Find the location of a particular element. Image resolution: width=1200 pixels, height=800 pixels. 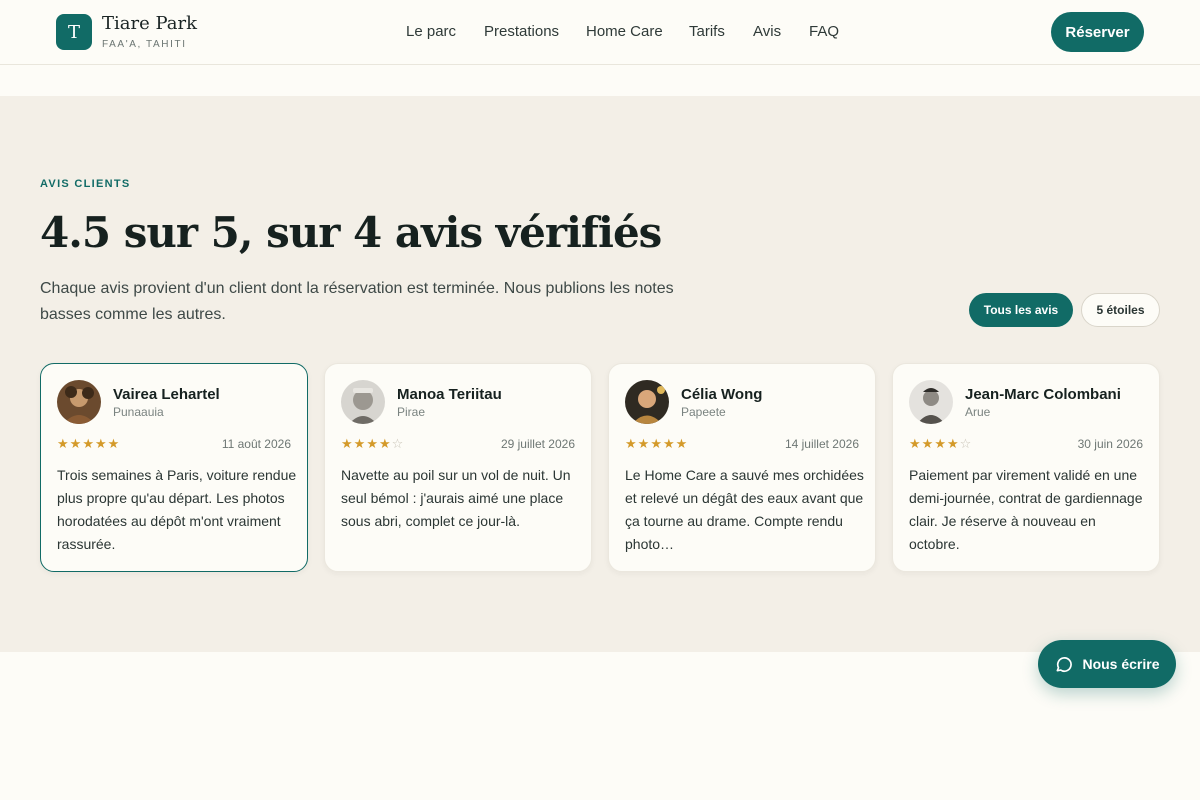

reviewer-city: Arue is located at coordinates (978, 412).